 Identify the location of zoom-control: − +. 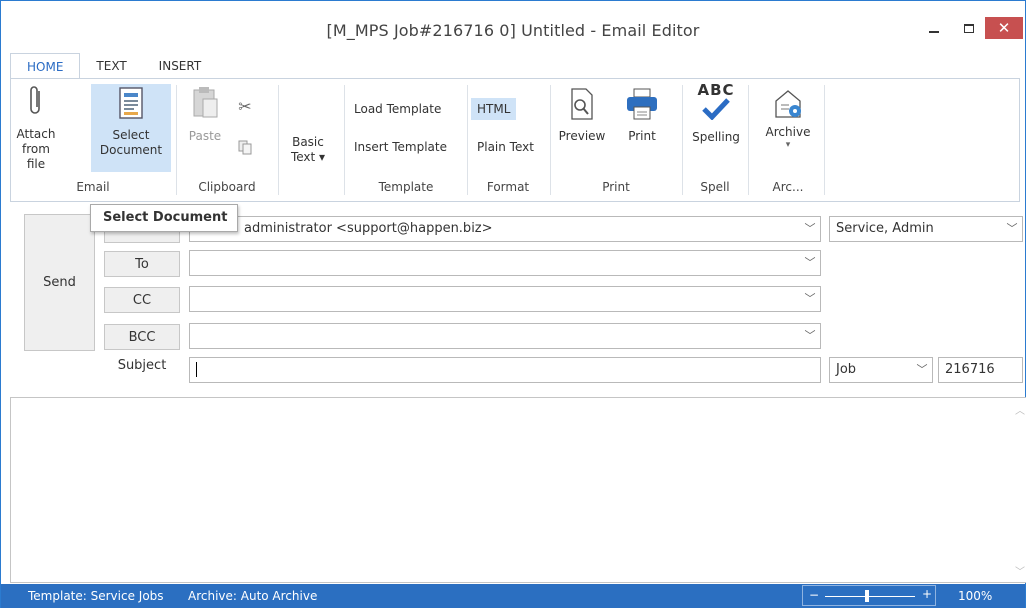
(869, 595).